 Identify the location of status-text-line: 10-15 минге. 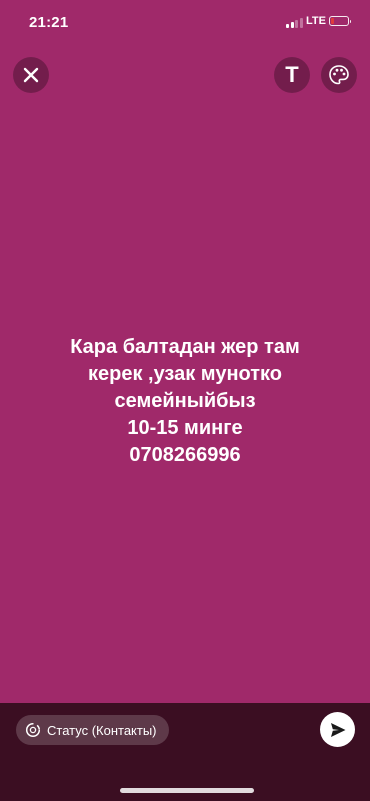
(185, 428).